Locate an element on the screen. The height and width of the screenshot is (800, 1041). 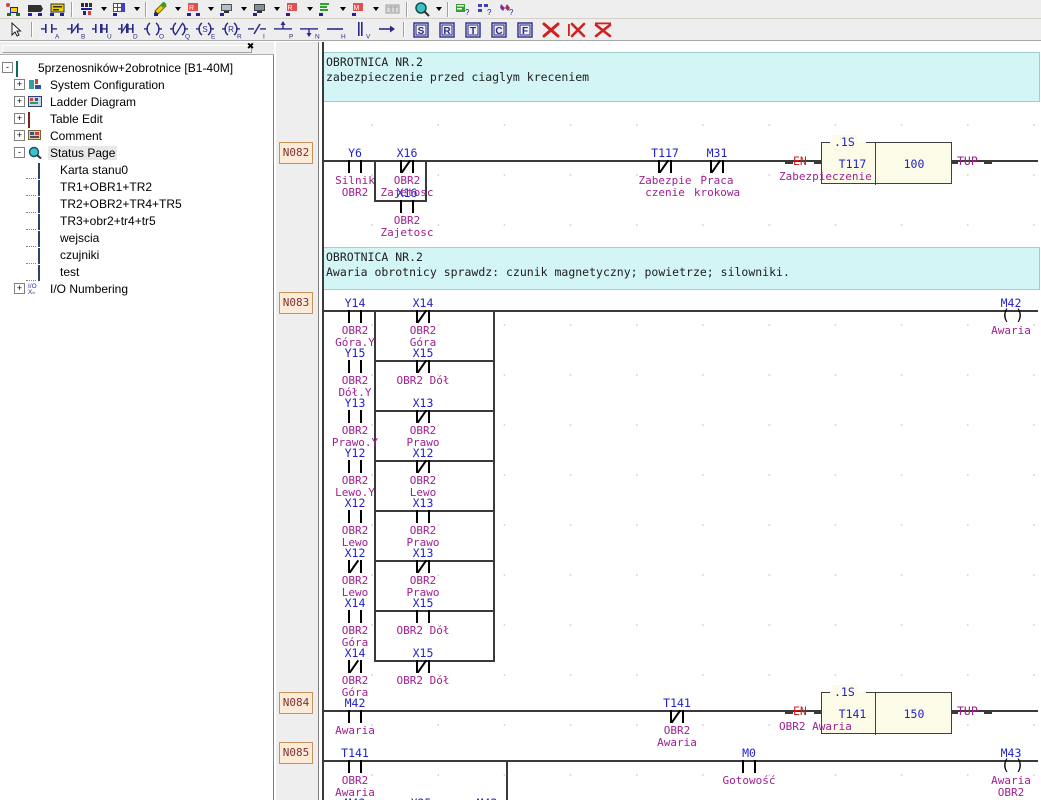
upload-plc-icon is located at coordinates (260, 9).